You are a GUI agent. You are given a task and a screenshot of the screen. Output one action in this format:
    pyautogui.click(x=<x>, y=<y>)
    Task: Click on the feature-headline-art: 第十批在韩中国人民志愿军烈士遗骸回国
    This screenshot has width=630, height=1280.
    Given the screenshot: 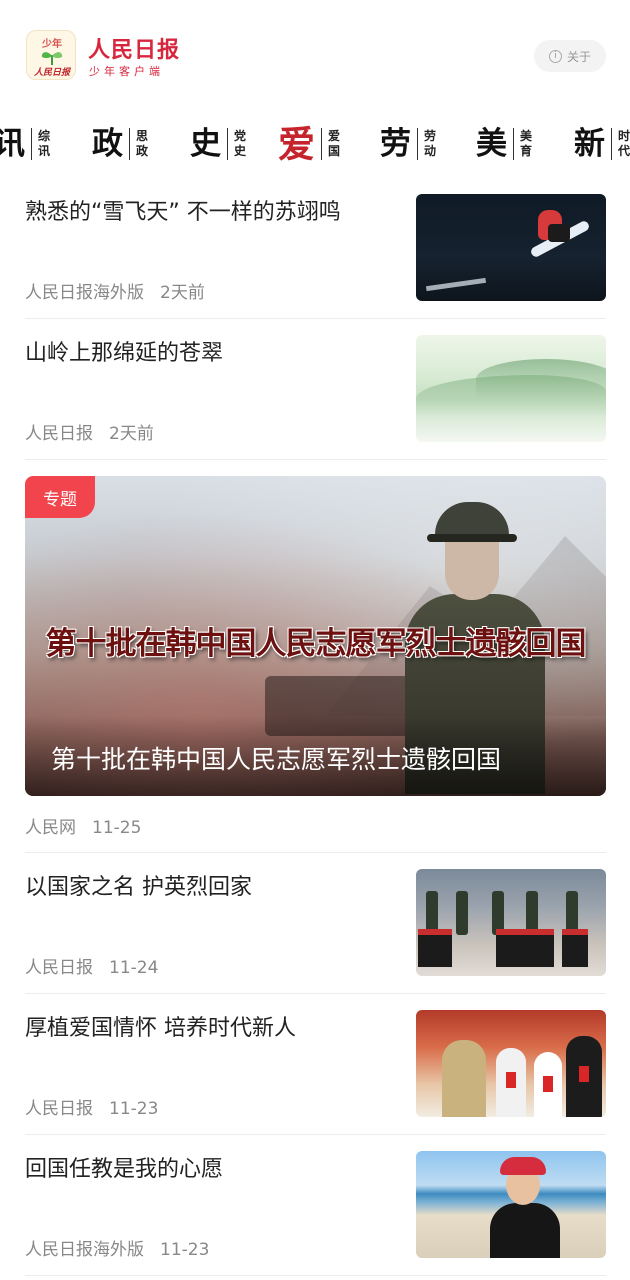 What is the action you would take?
    pyautogui.click(x=316, y=644)
    